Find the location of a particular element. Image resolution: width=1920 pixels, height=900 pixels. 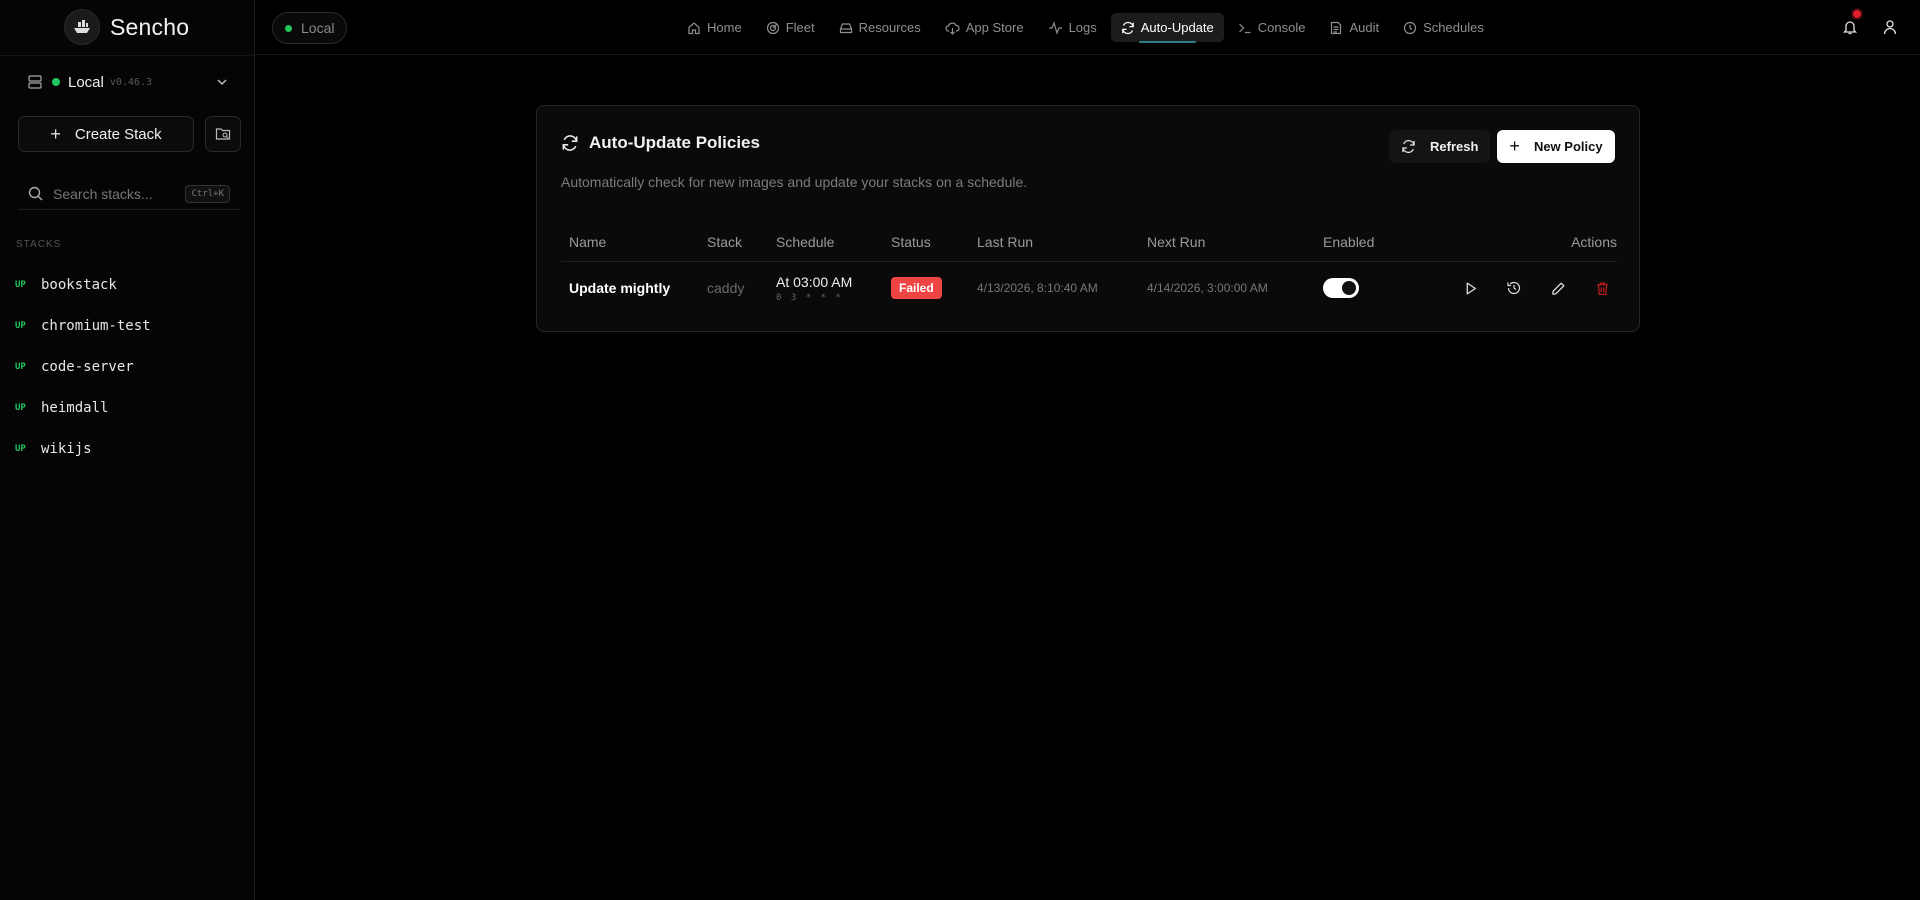

nav-audit: Audit is located at coordinates (1354, 27).